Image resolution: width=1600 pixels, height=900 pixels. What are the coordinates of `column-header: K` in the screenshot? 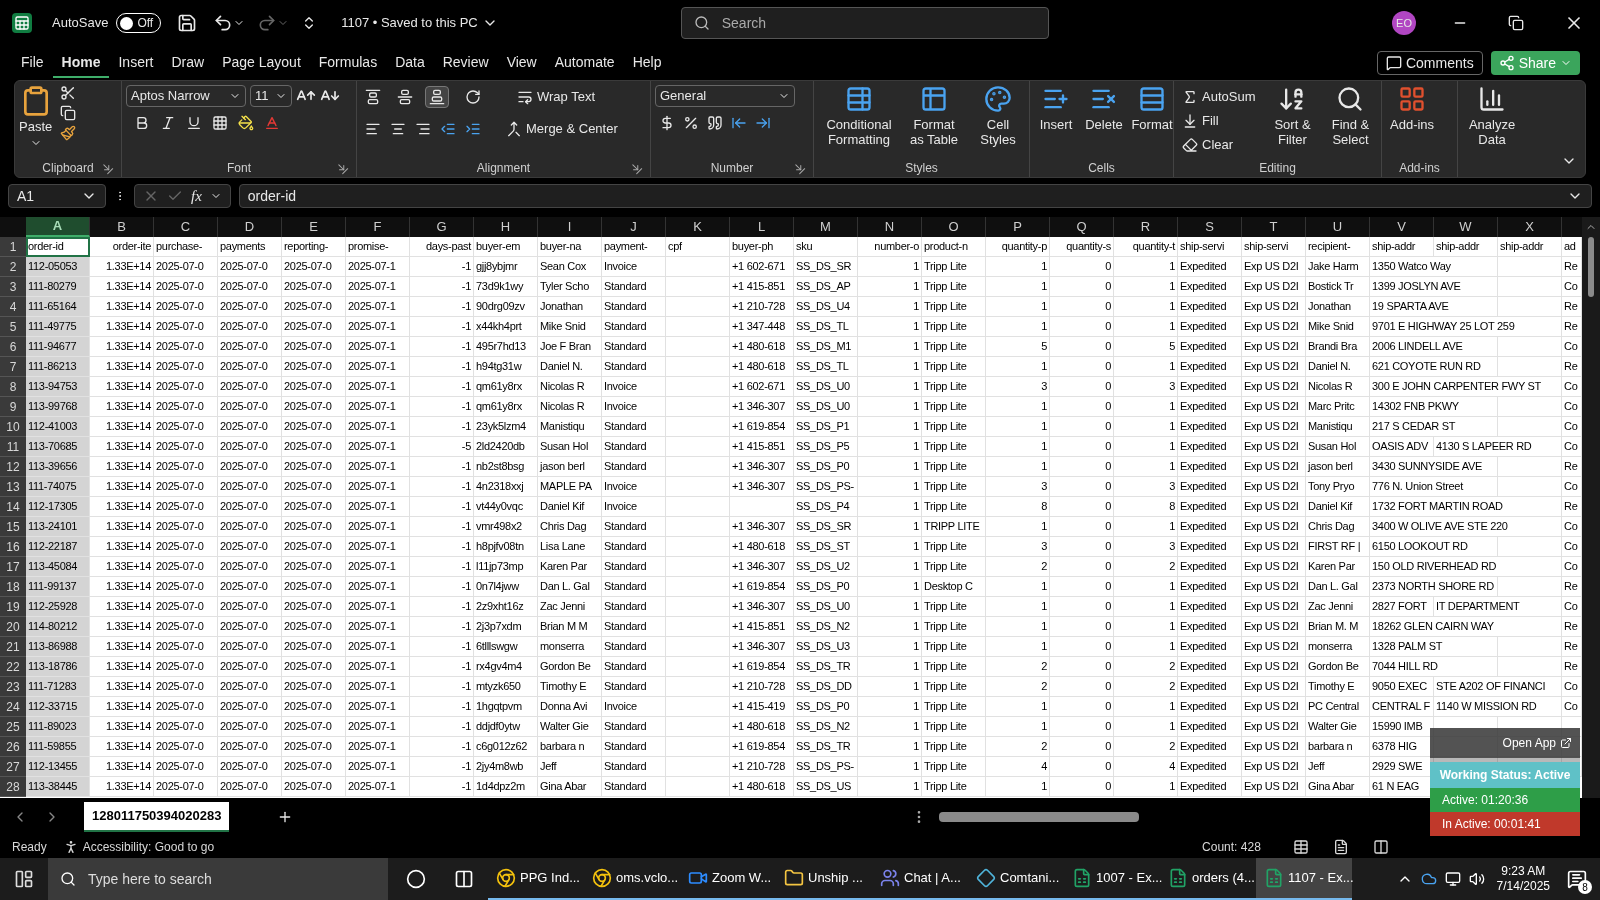 It's located at (698, 227).